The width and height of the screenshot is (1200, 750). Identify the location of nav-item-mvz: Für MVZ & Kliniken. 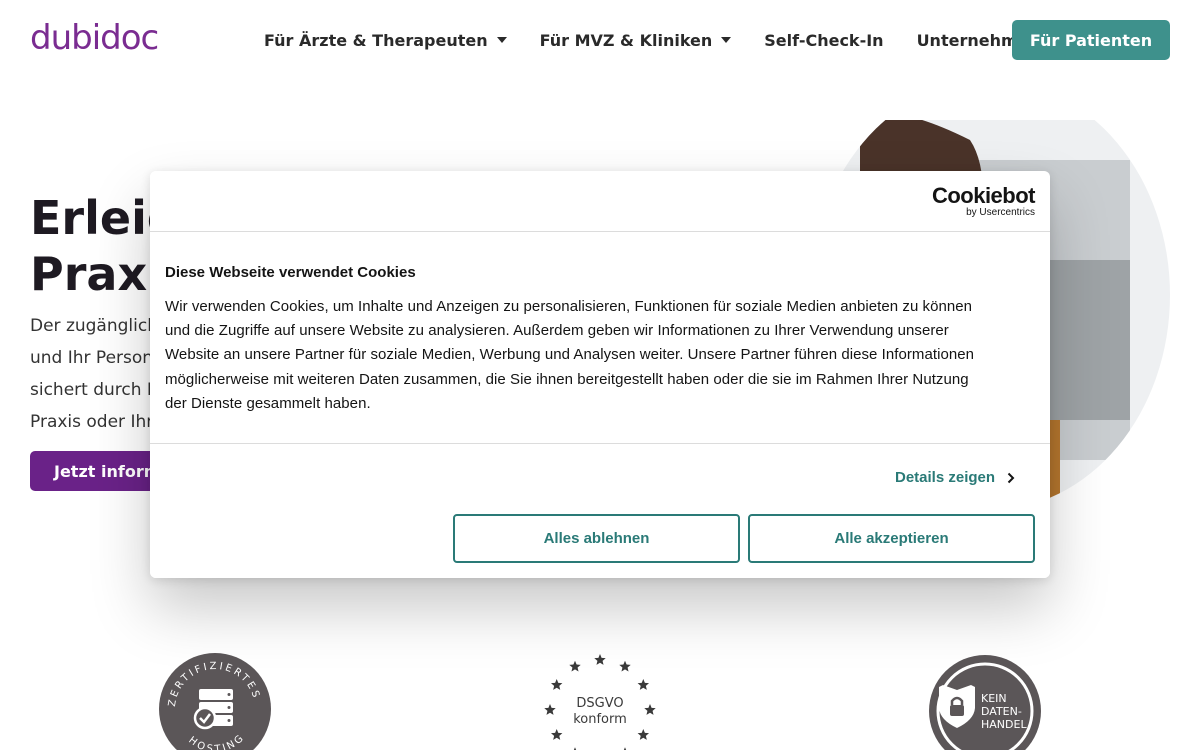
(636, 40).